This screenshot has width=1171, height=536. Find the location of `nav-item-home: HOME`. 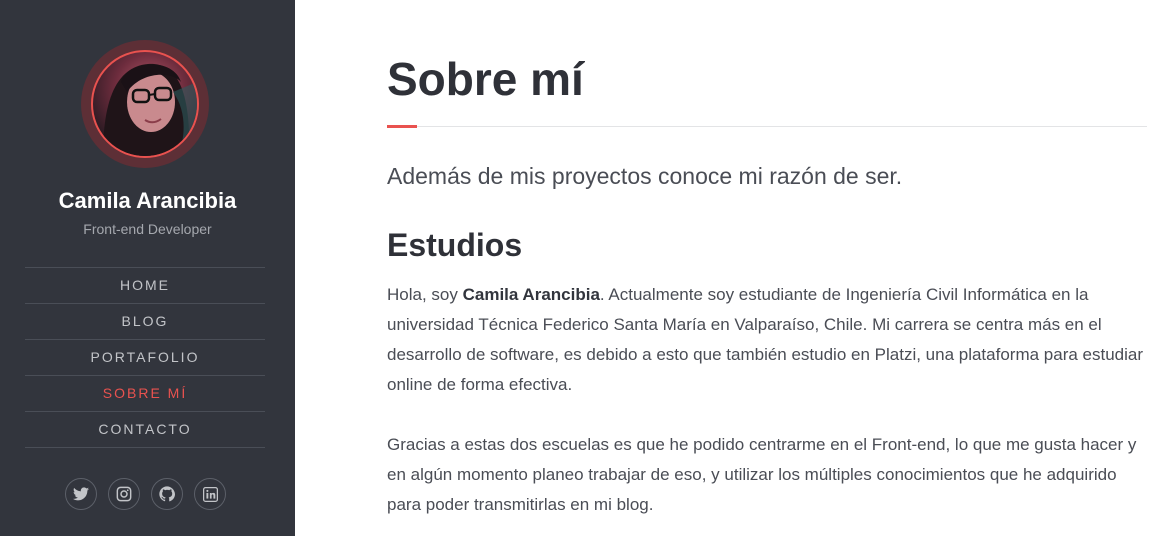

nav-item-home: HOME is located at coordinates (145, 286).